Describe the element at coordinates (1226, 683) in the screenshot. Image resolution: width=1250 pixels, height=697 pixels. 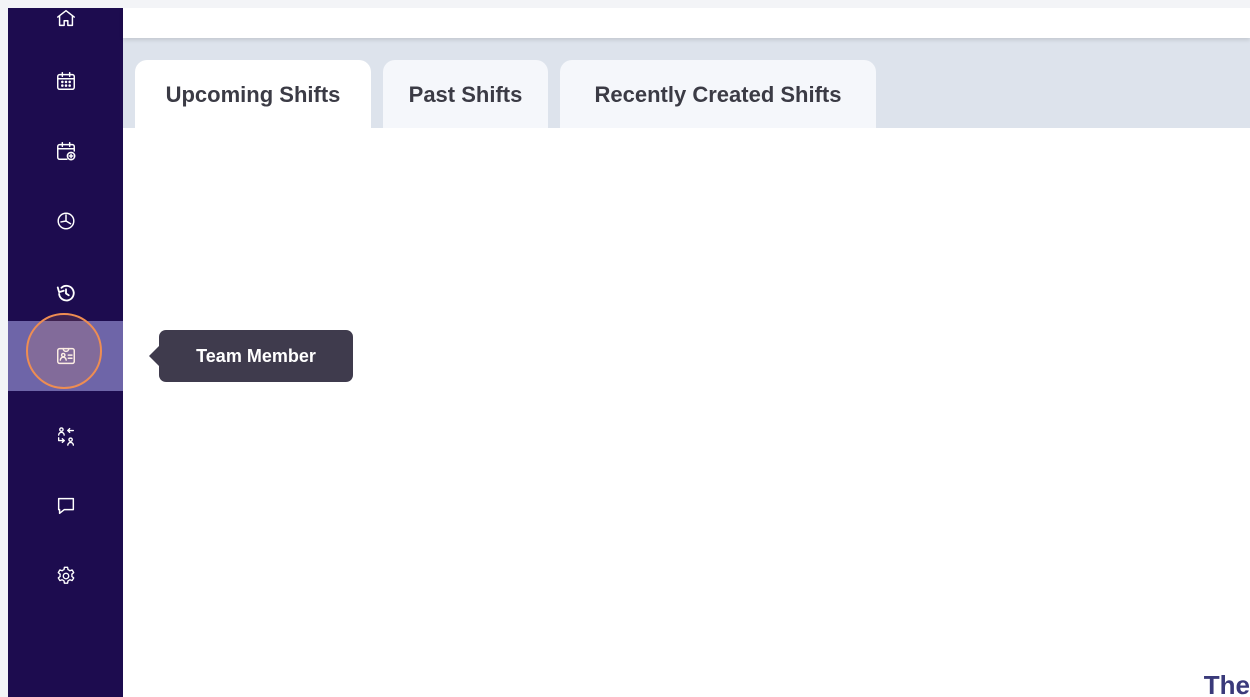
I see `partial-footer-text: The` at that location.